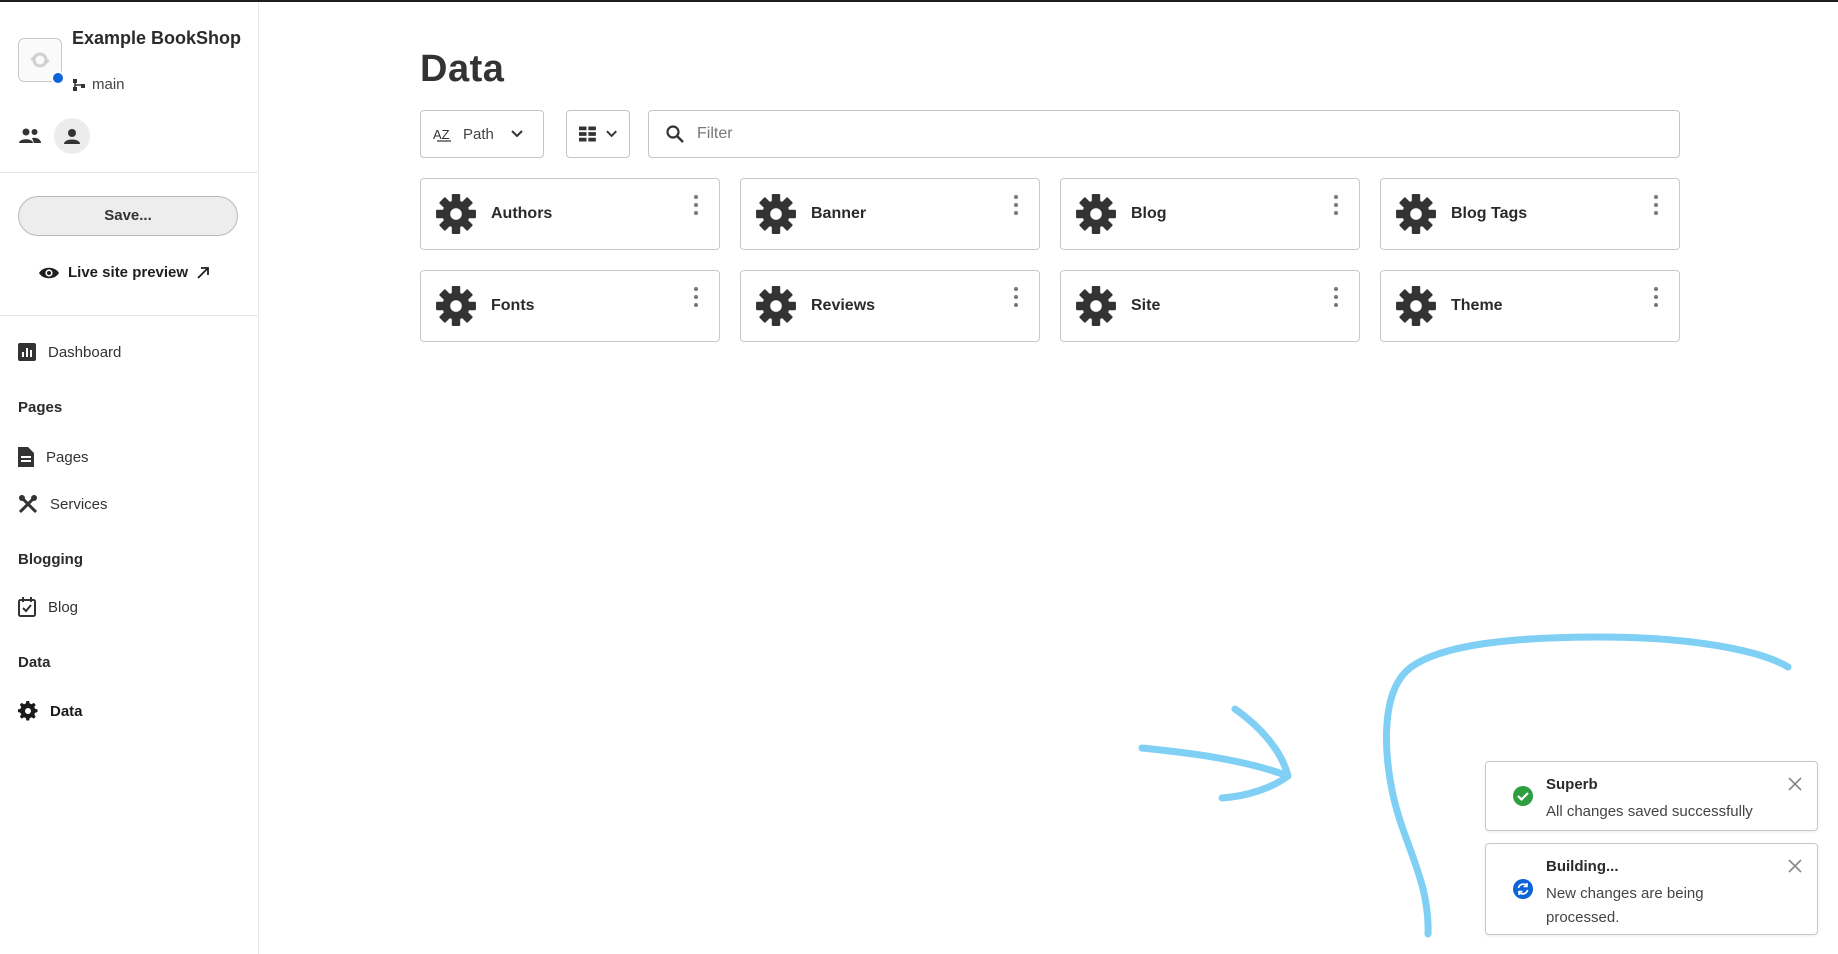  Describe the element at coordinates (27, 607) in the screenshot. I see `calendar-check-icon` at that location.